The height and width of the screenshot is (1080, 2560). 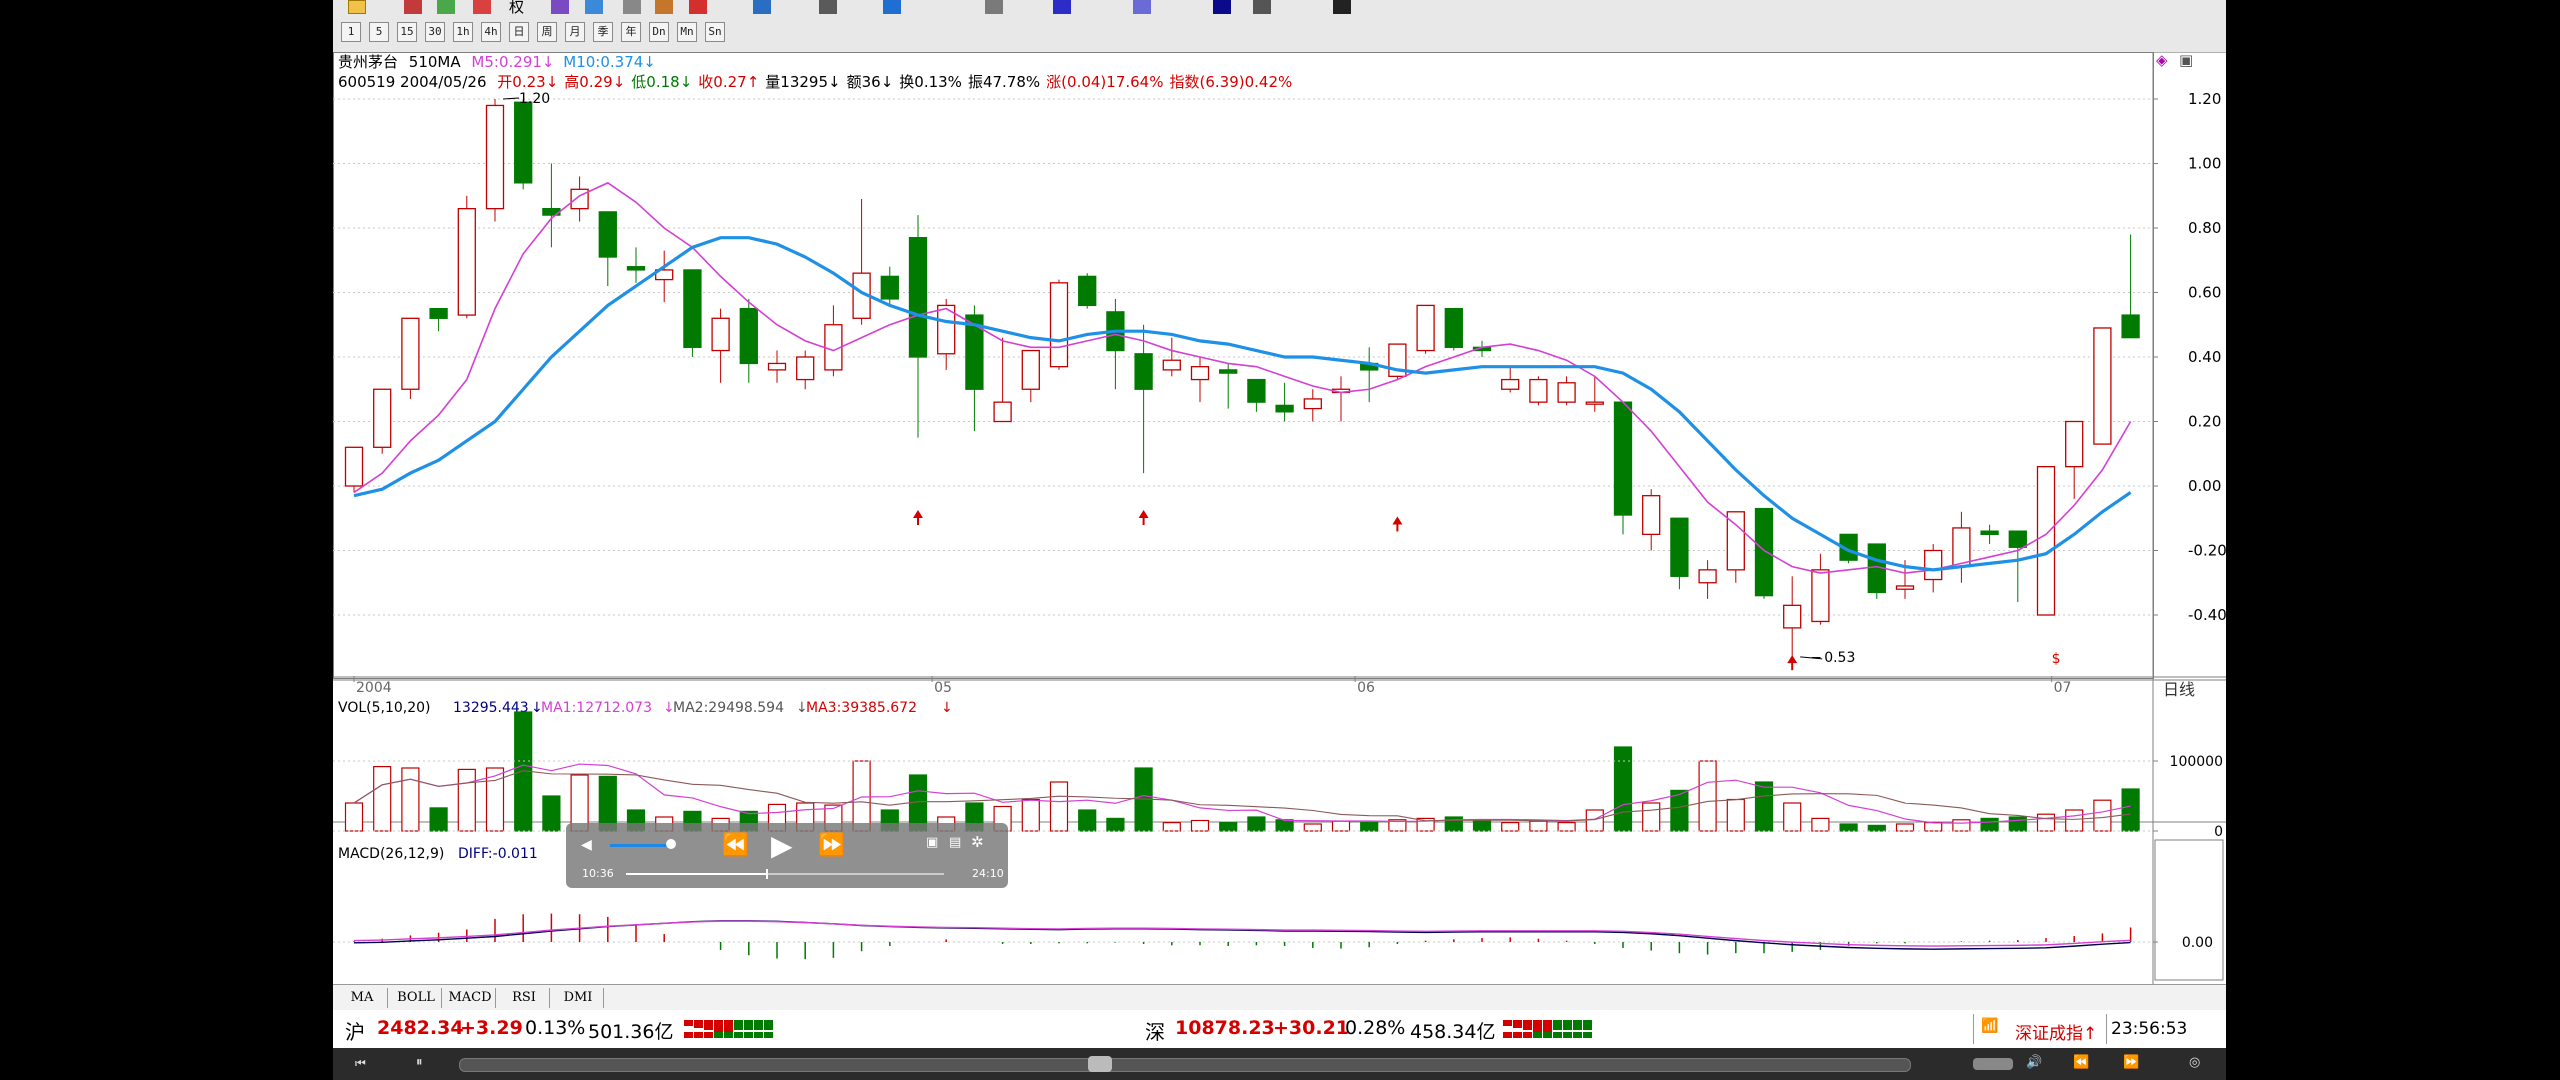 What do you see at coordinates (1185, 1065) in the screenshot?
I see `seek-bar` at bounding box center [1185, 1065].